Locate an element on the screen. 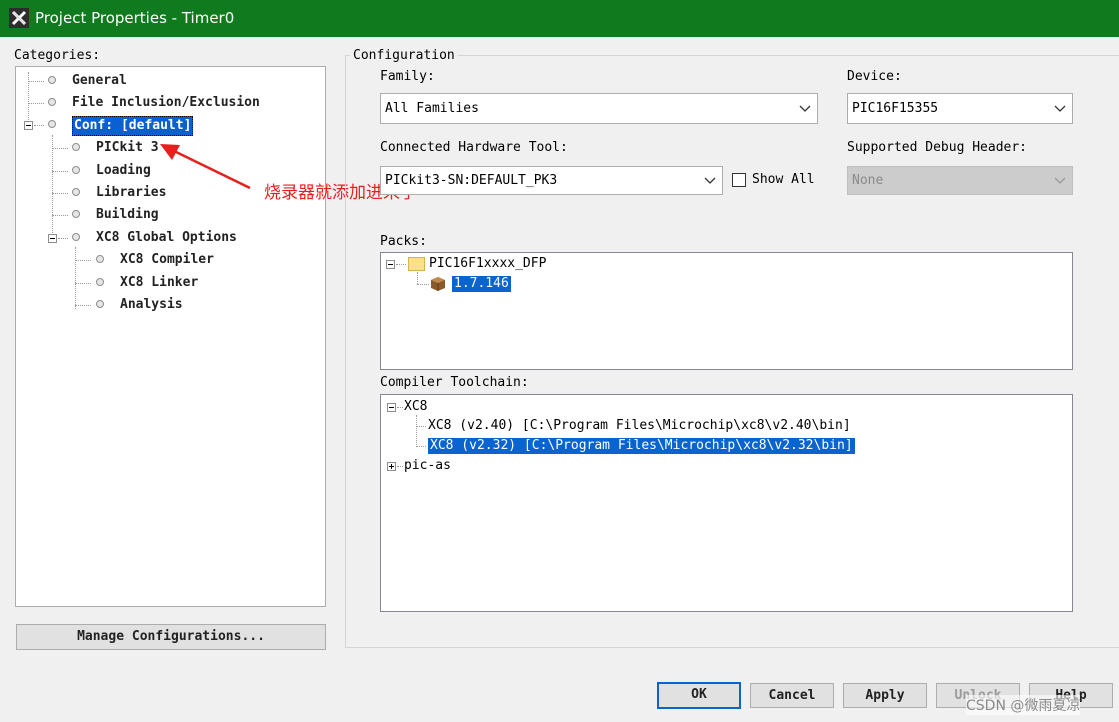 Image resolution: width=1119 pixels, height=722 pixels. tree-item-xc8-global-options: XC8 Global Options is located at coordinates (166, 238).